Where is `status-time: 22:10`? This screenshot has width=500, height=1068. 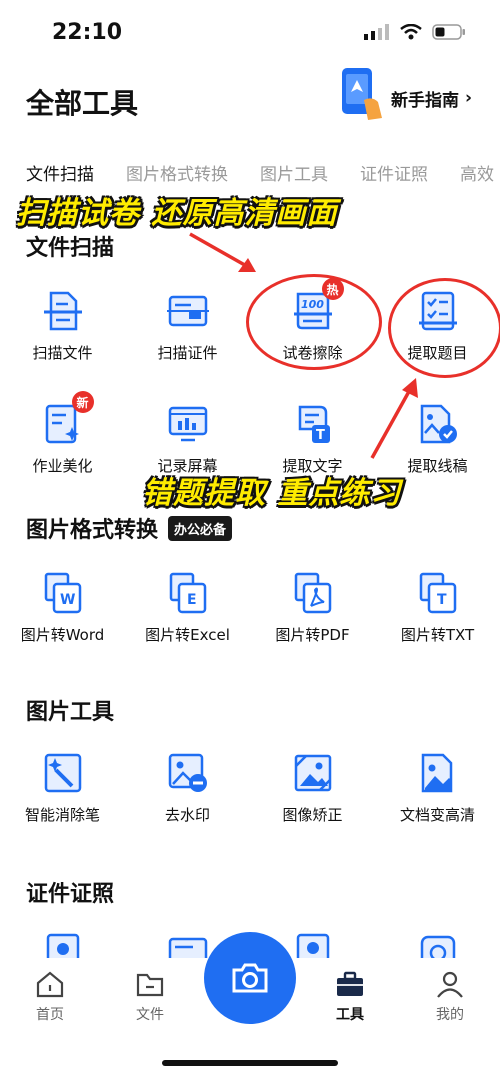
status-time: 22:10 is located at coordinates (87, 32).